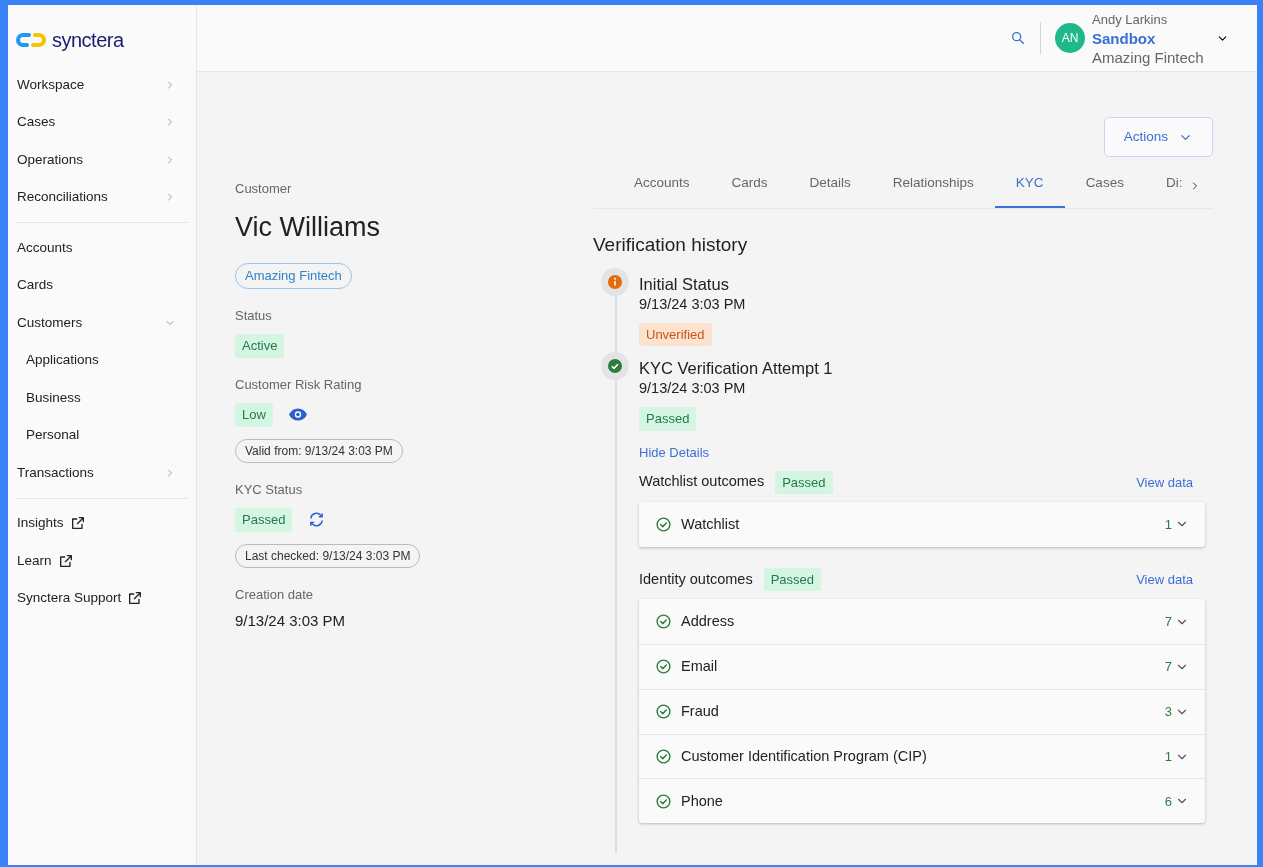 The width and height of the screenshot is (1263, 867). I want to click on sidebar-link: Insights, so click(40, 523).